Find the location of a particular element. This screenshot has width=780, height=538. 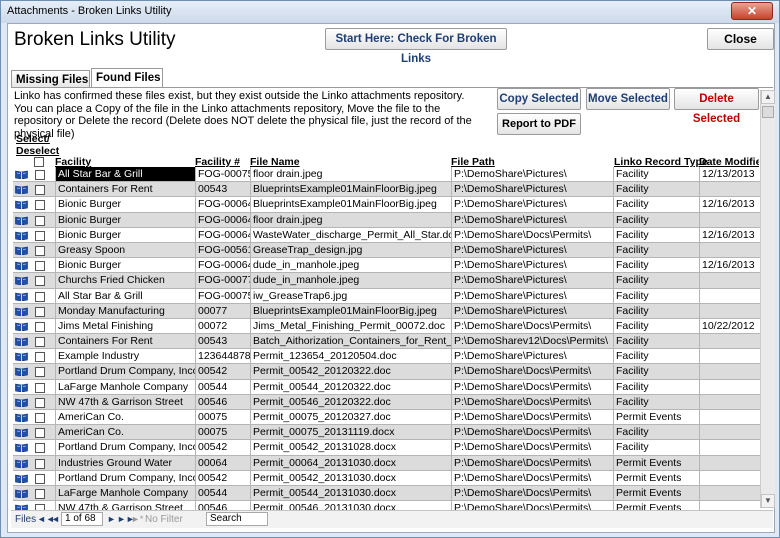

vertical-scrollbar: ▲ ▼ is located at coordinates (767, 299).